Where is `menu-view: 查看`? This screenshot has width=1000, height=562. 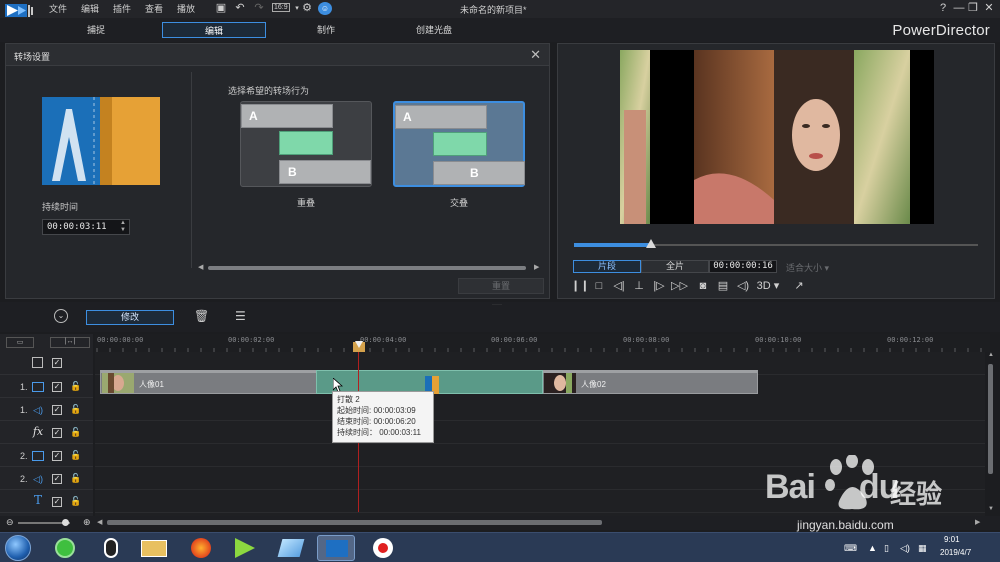
menu-view: 查看 is located at coordinates (154, 8).